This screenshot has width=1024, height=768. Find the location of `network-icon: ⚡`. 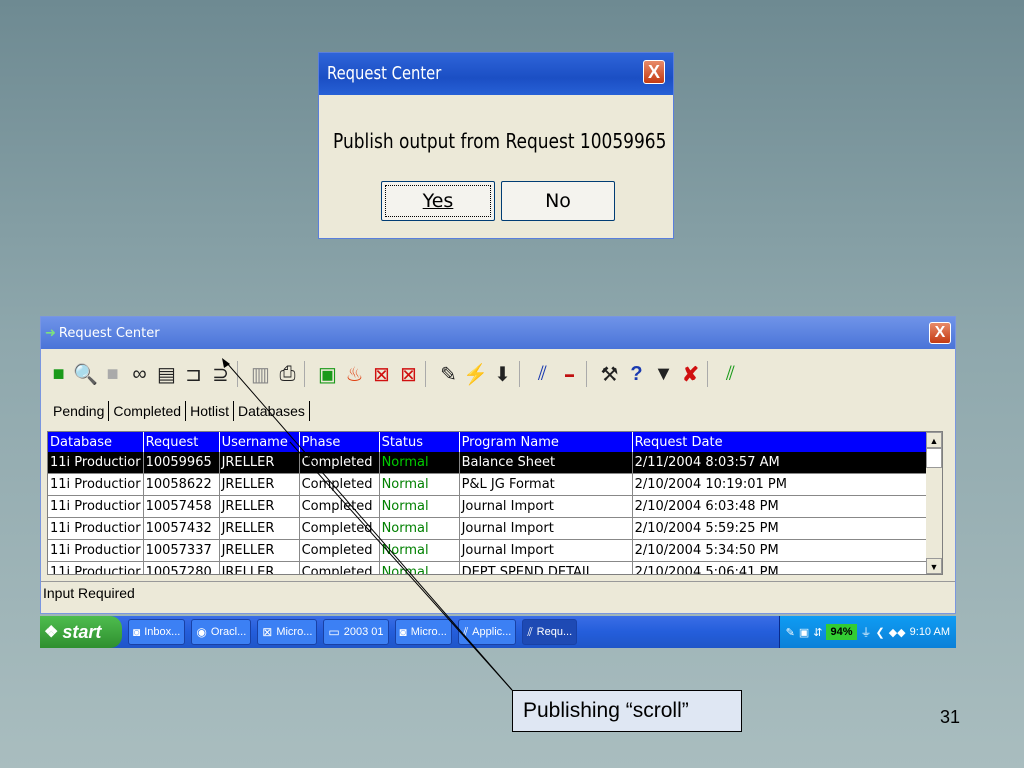

network-icon: ⚡ is located at coordinates (475, 374).